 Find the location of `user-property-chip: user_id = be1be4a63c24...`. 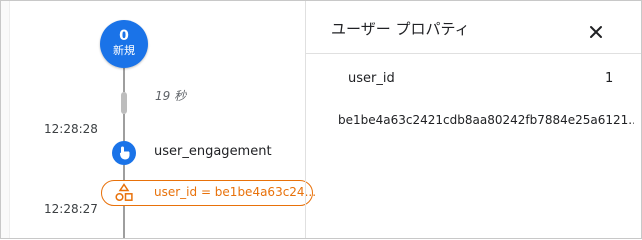

user-property-chip: user_id = be1be4a63c24... is located at coordinates (209, 193).